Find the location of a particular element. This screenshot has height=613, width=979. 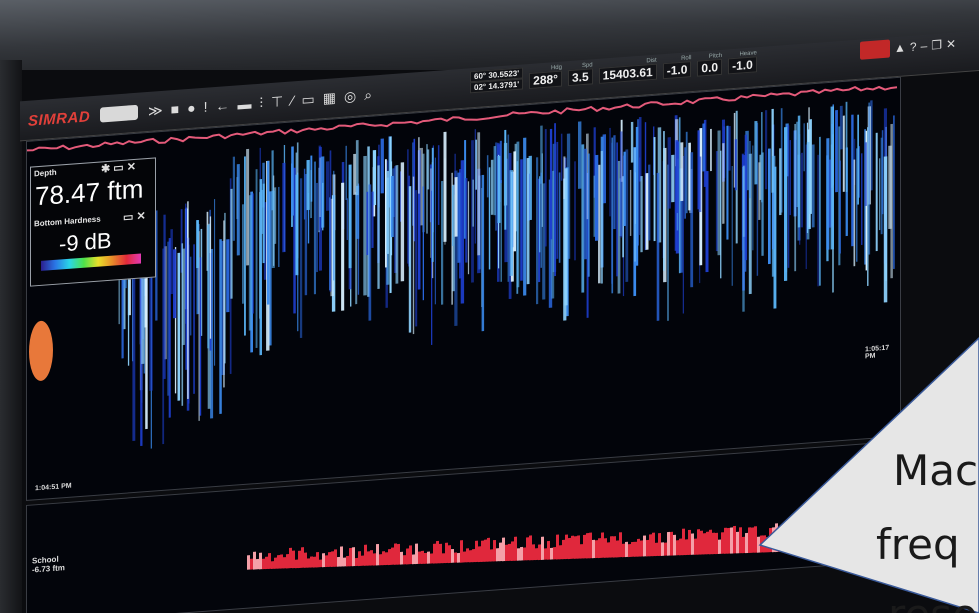

callout-line-1: Mac is located at coordinates (936, 470).